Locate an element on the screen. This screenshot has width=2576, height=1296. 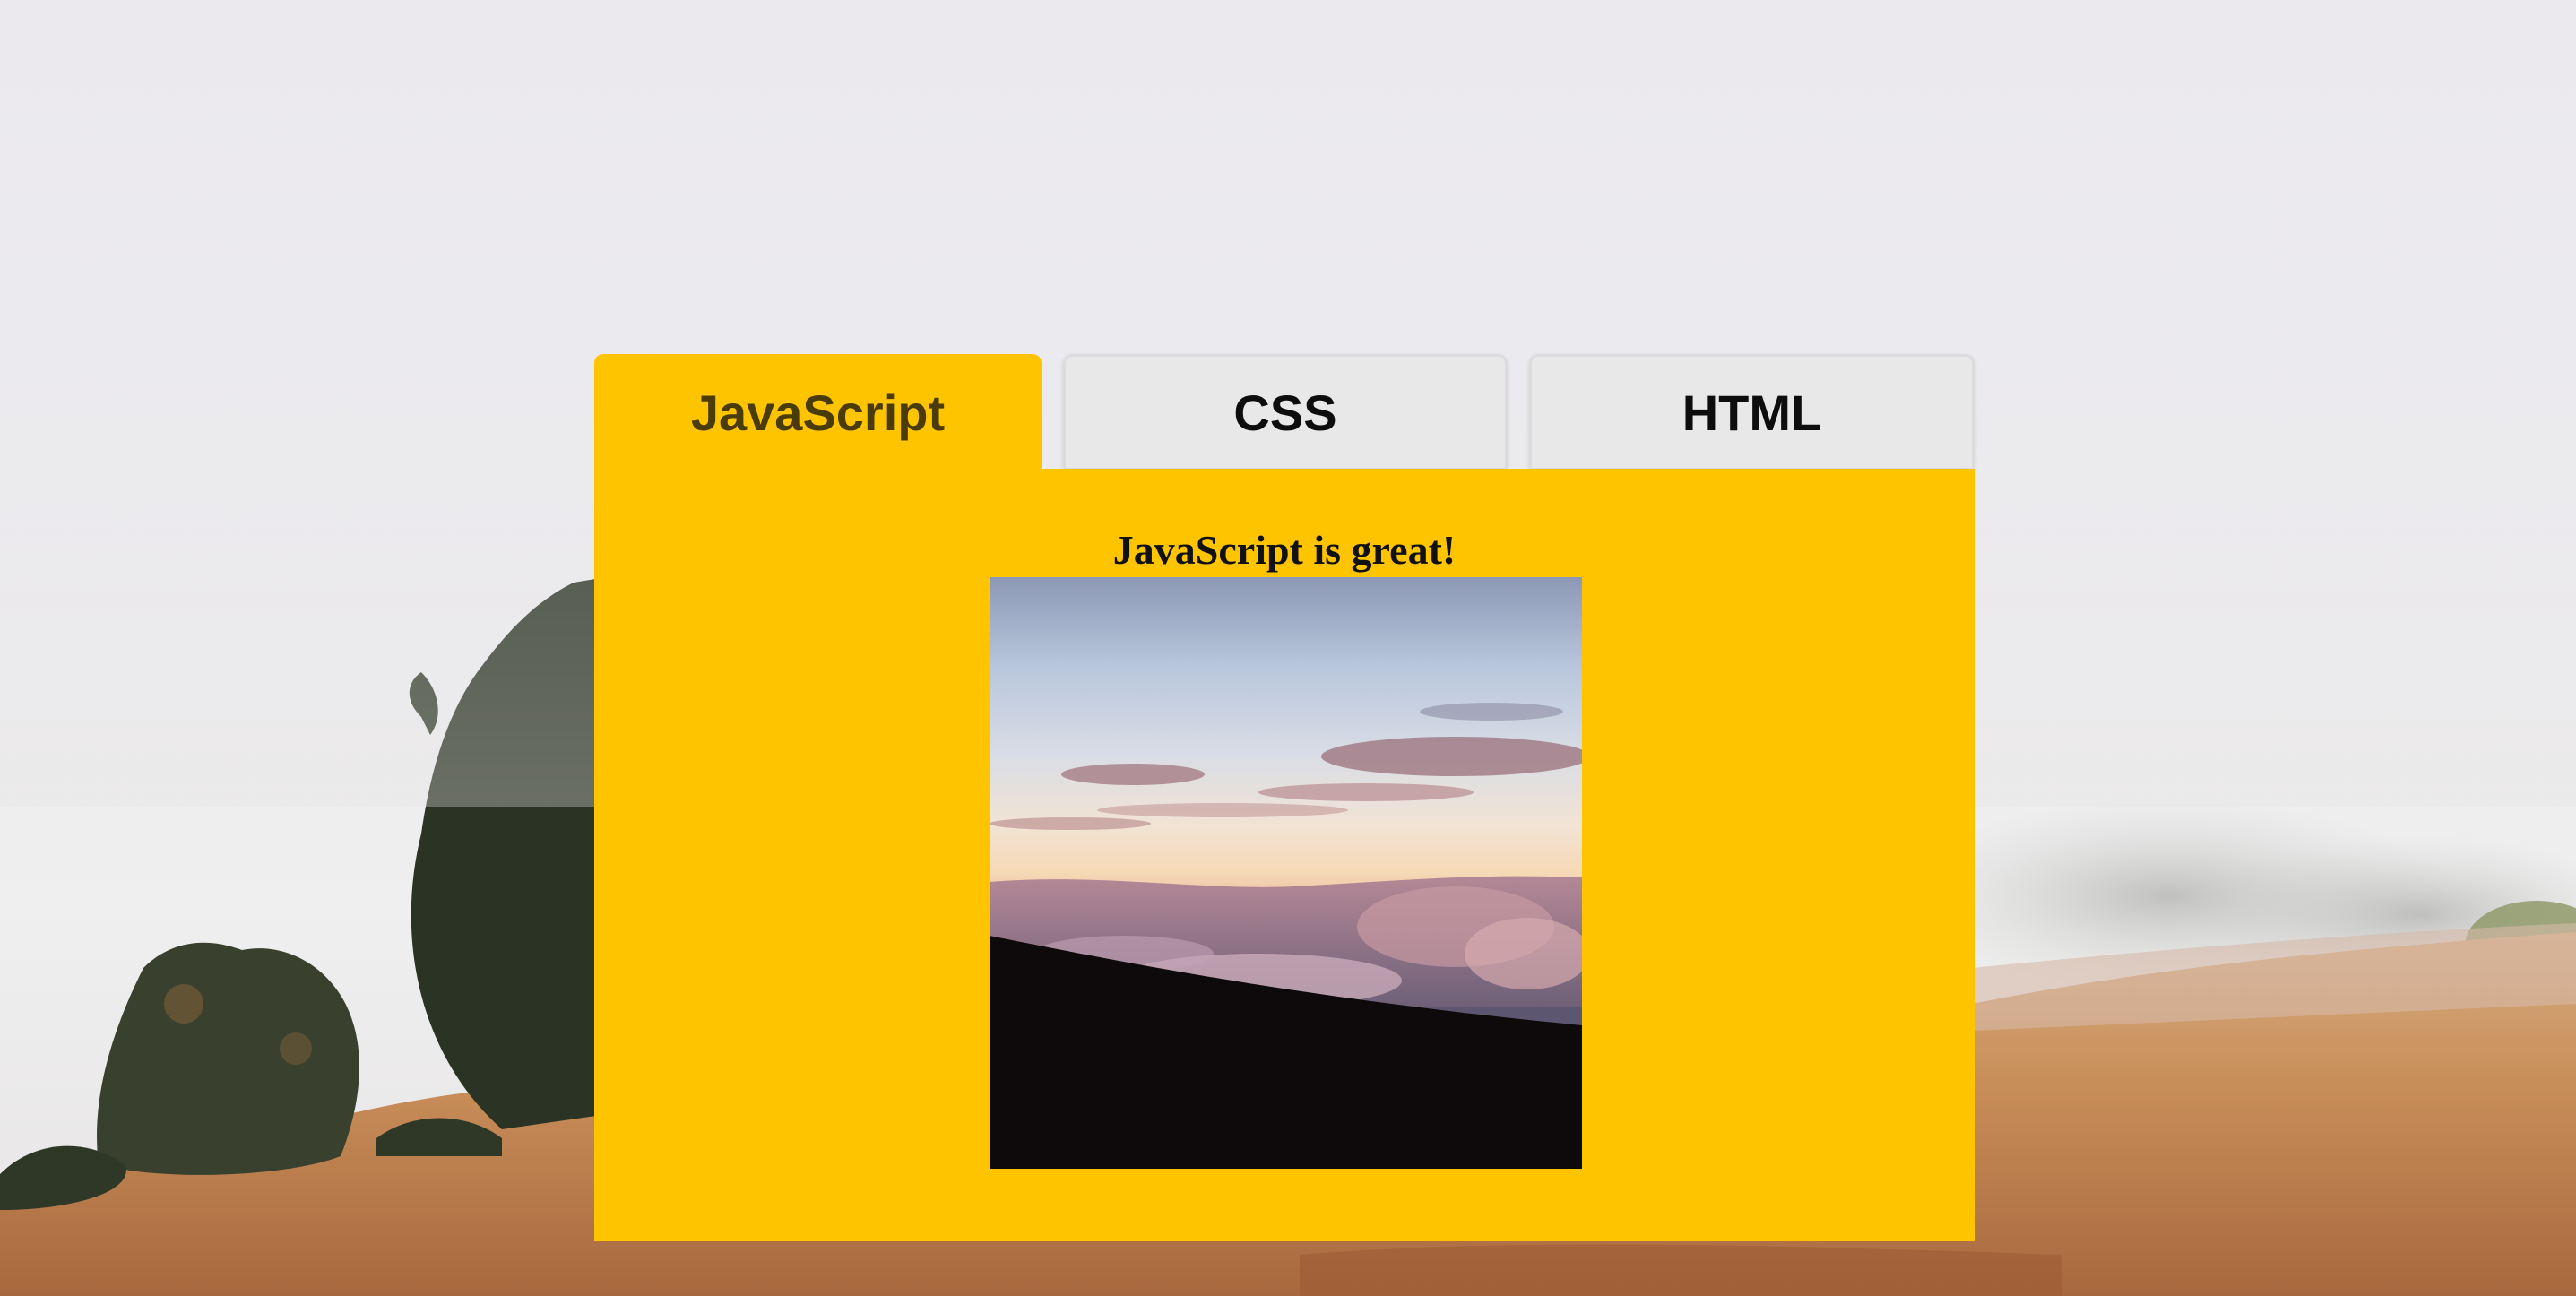
sunset-clouds-image is located at coordinates (1286, 873).